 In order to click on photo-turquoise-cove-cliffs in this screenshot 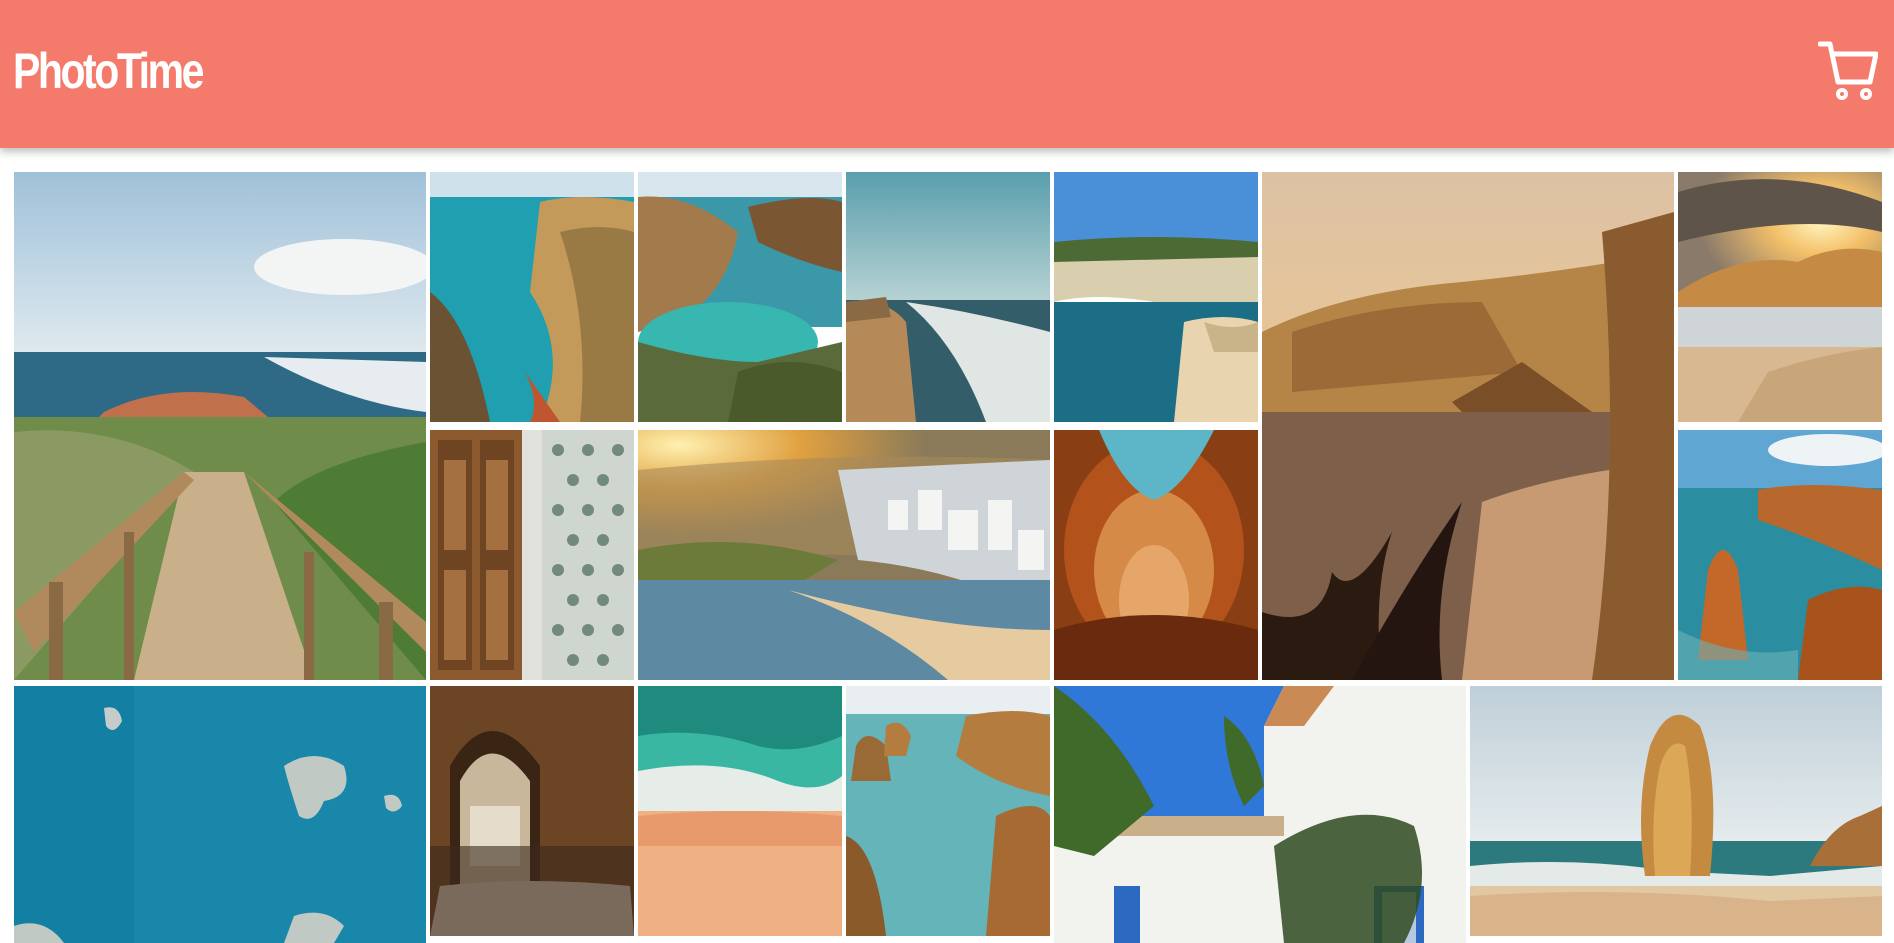, I will do `click(532, 297)`.